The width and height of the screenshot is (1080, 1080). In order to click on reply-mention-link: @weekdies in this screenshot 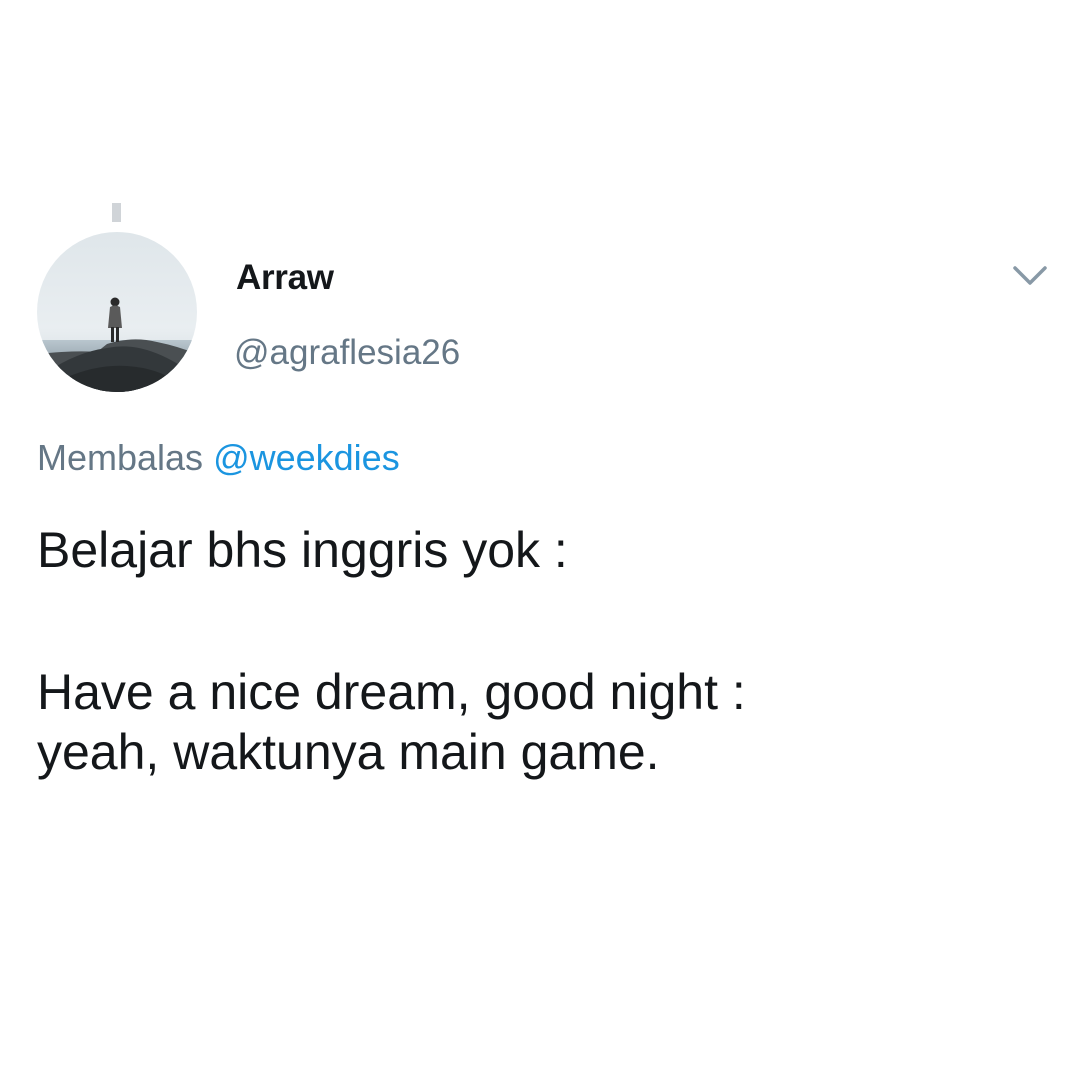, I will do `click(306, 457)`.